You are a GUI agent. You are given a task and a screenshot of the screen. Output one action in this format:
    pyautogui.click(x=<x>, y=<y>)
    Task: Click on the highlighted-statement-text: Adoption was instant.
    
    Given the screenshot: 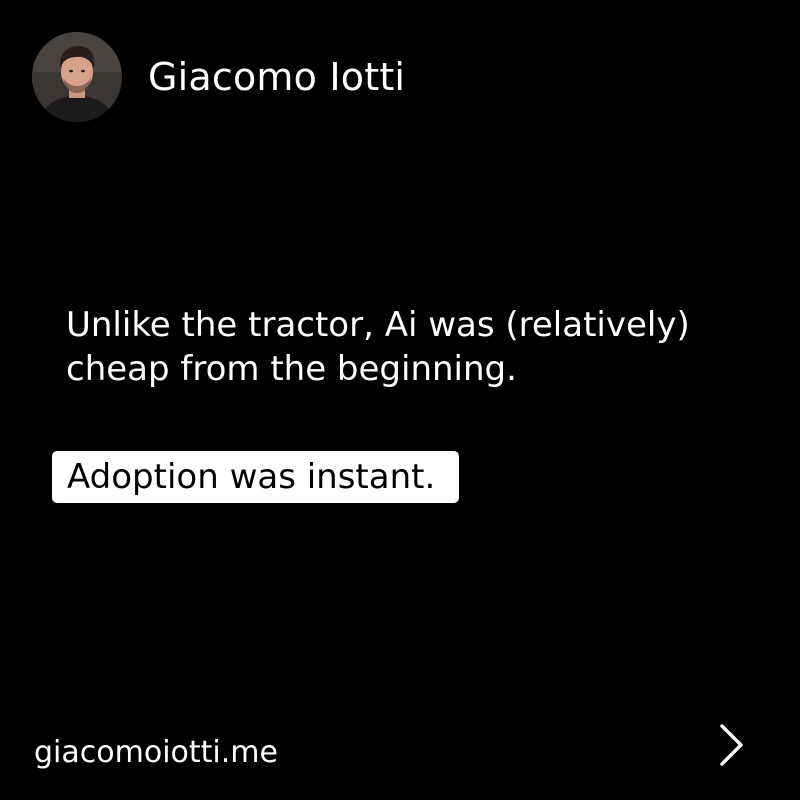 What is the action you would take?
    pyautogui.click(x=251, y=477)
    